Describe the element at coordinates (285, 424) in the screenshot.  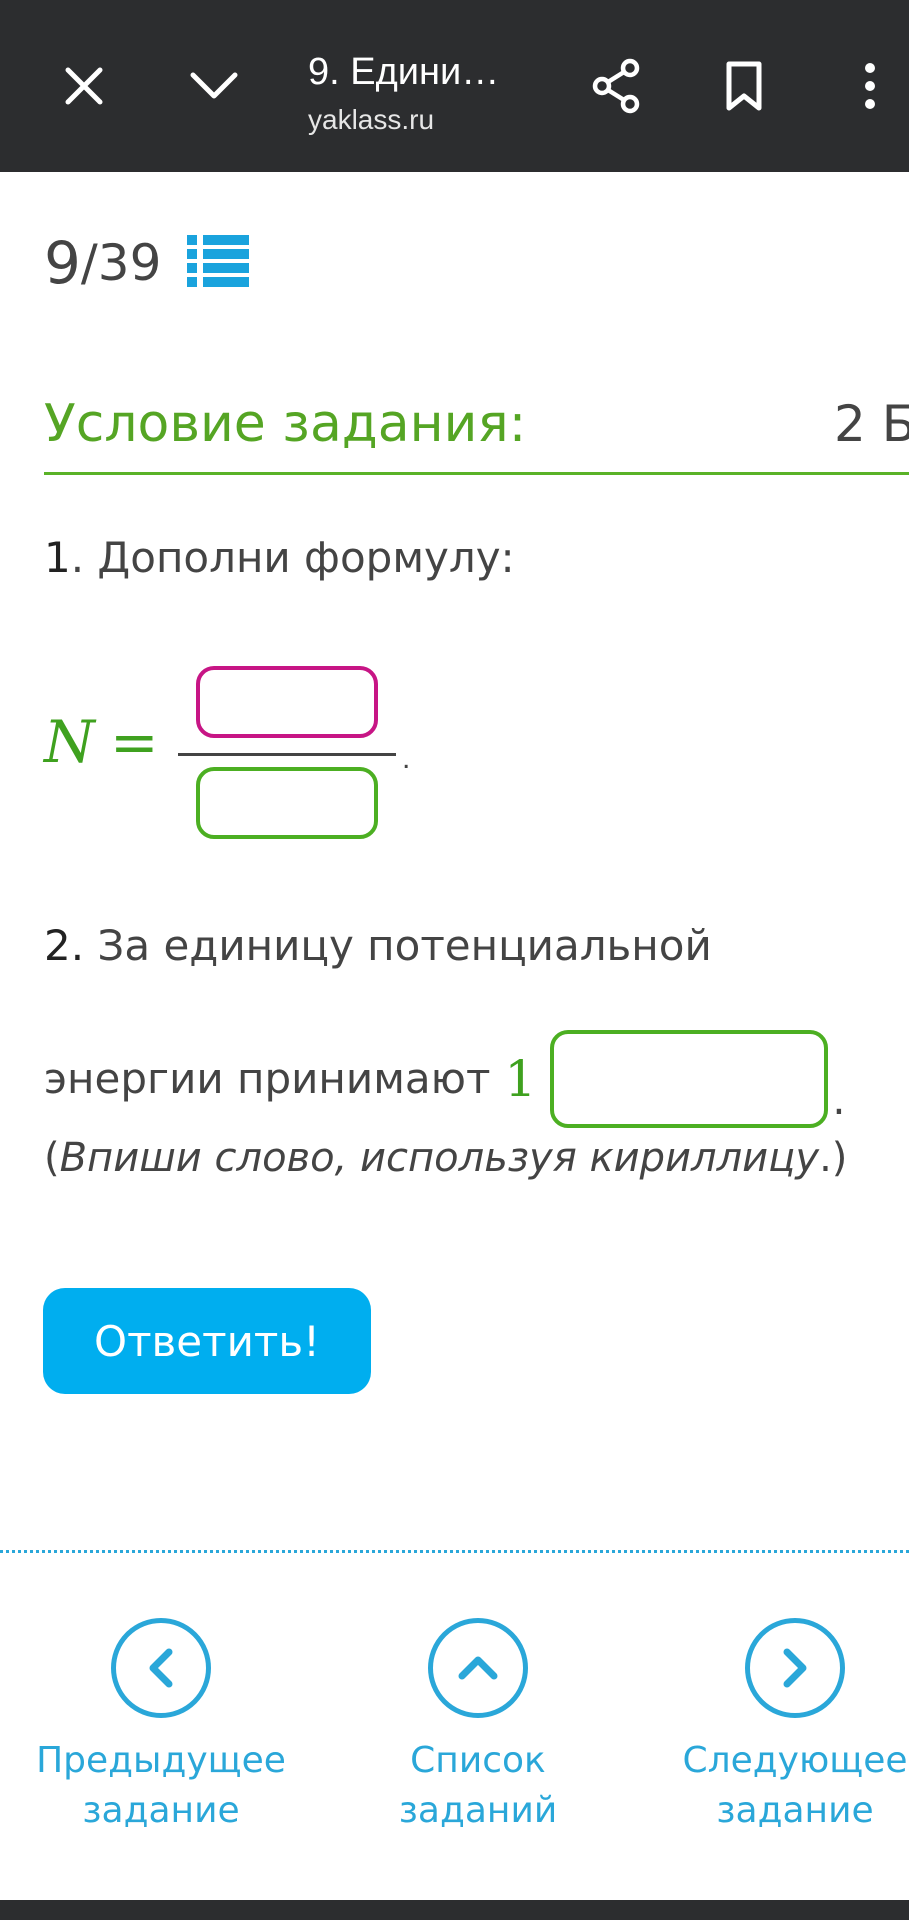
I see `task-header-title: Условие задания:` at that location.